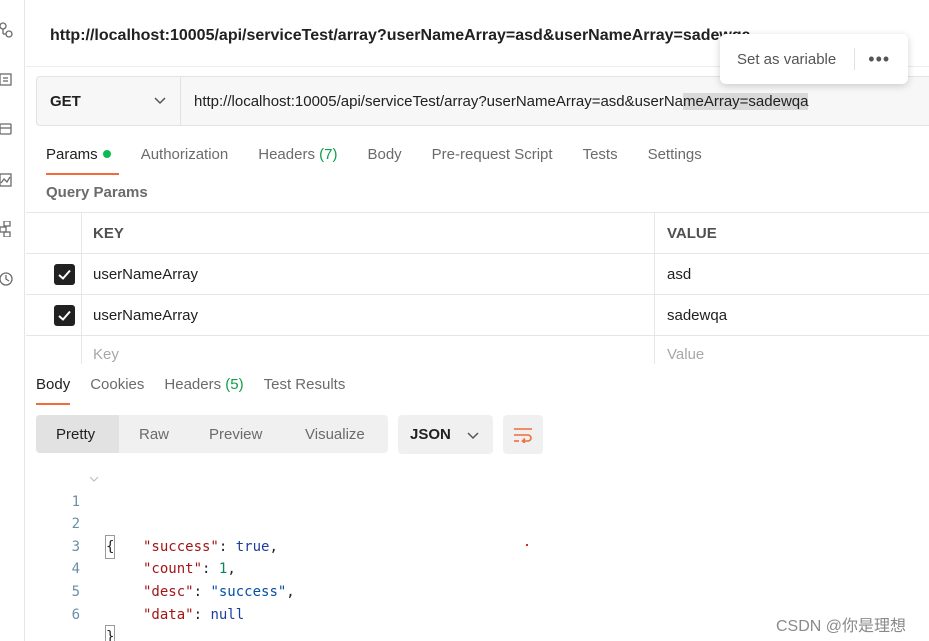 The height and width of the screenshot is (641, 929). What do you see at coordinates (110, 633) in the screenshot?
I see `close-brace: }` at bounding box center [110, 633].